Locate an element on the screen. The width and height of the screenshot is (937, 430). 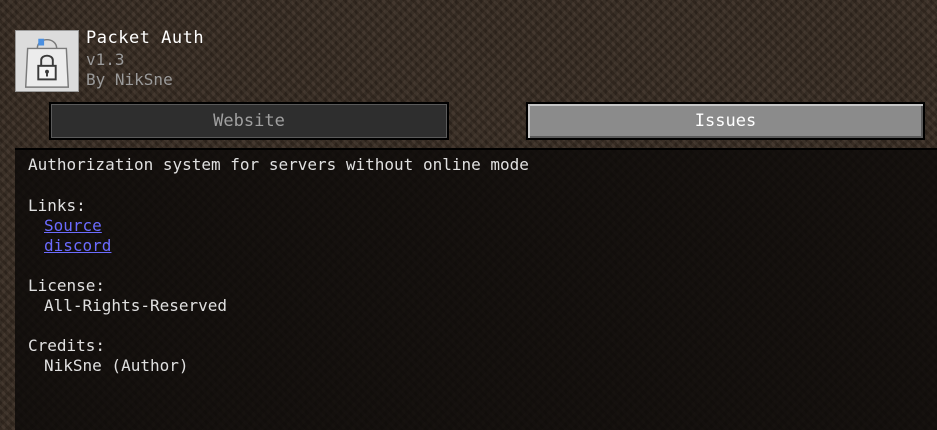
issues-button: Issues is located at coordinates (725, 121).